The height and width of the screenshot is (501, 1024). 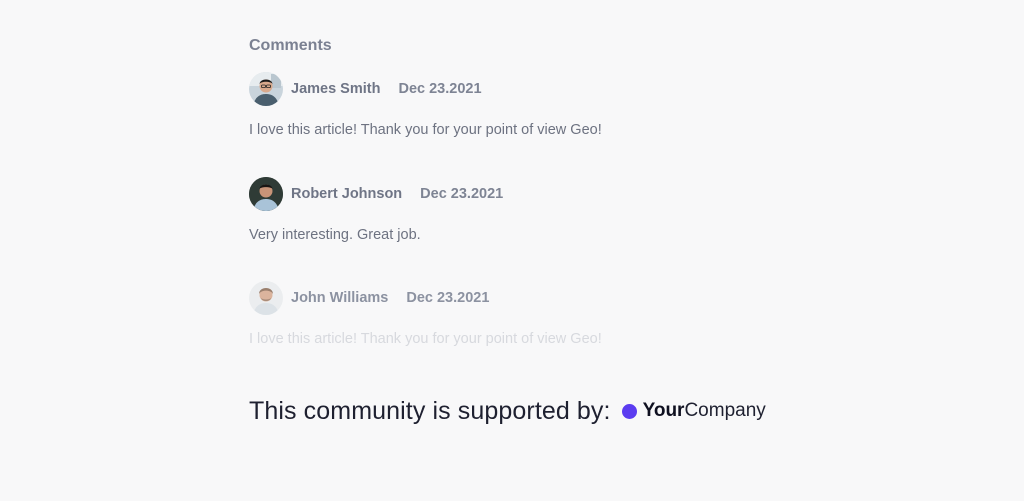 What do you see at coordinates (529, 298) in the screenshot?
I see `comment-header: John Williams Dec 23.2021` at bounding box center [529, 298].